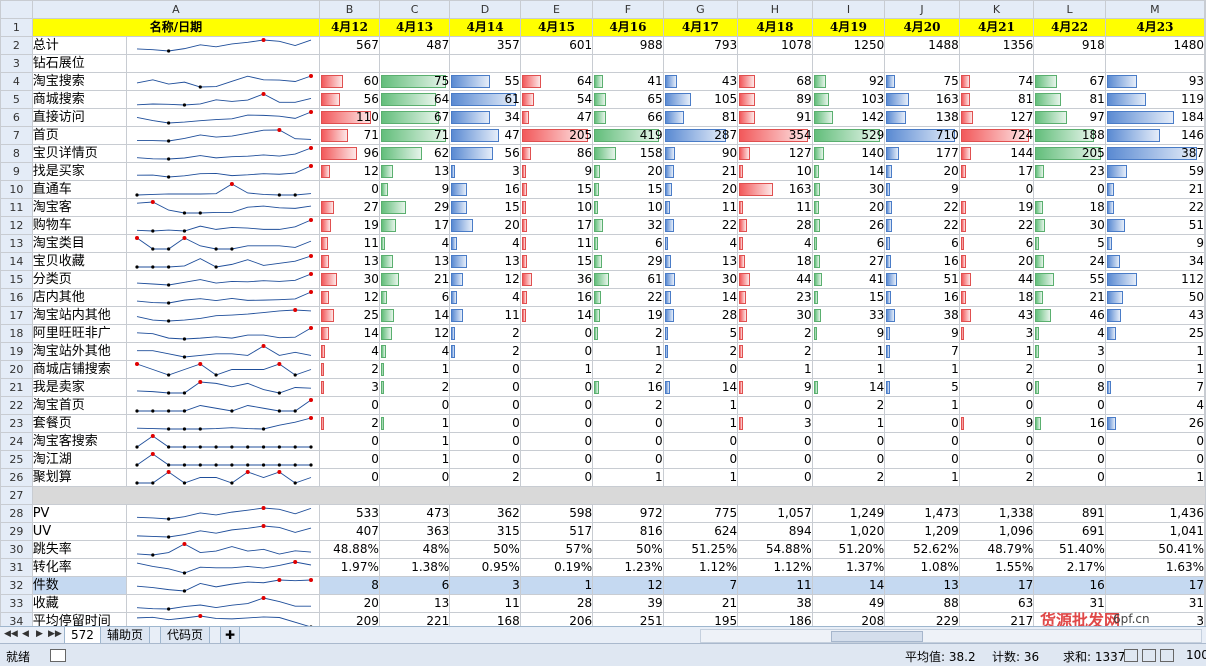 The width and height of the screenshot is (1206, 666). What do you see at coordinates (922, 153) in the screenshot?
I see `value-cell: 177` at bounding box center [922, 153].